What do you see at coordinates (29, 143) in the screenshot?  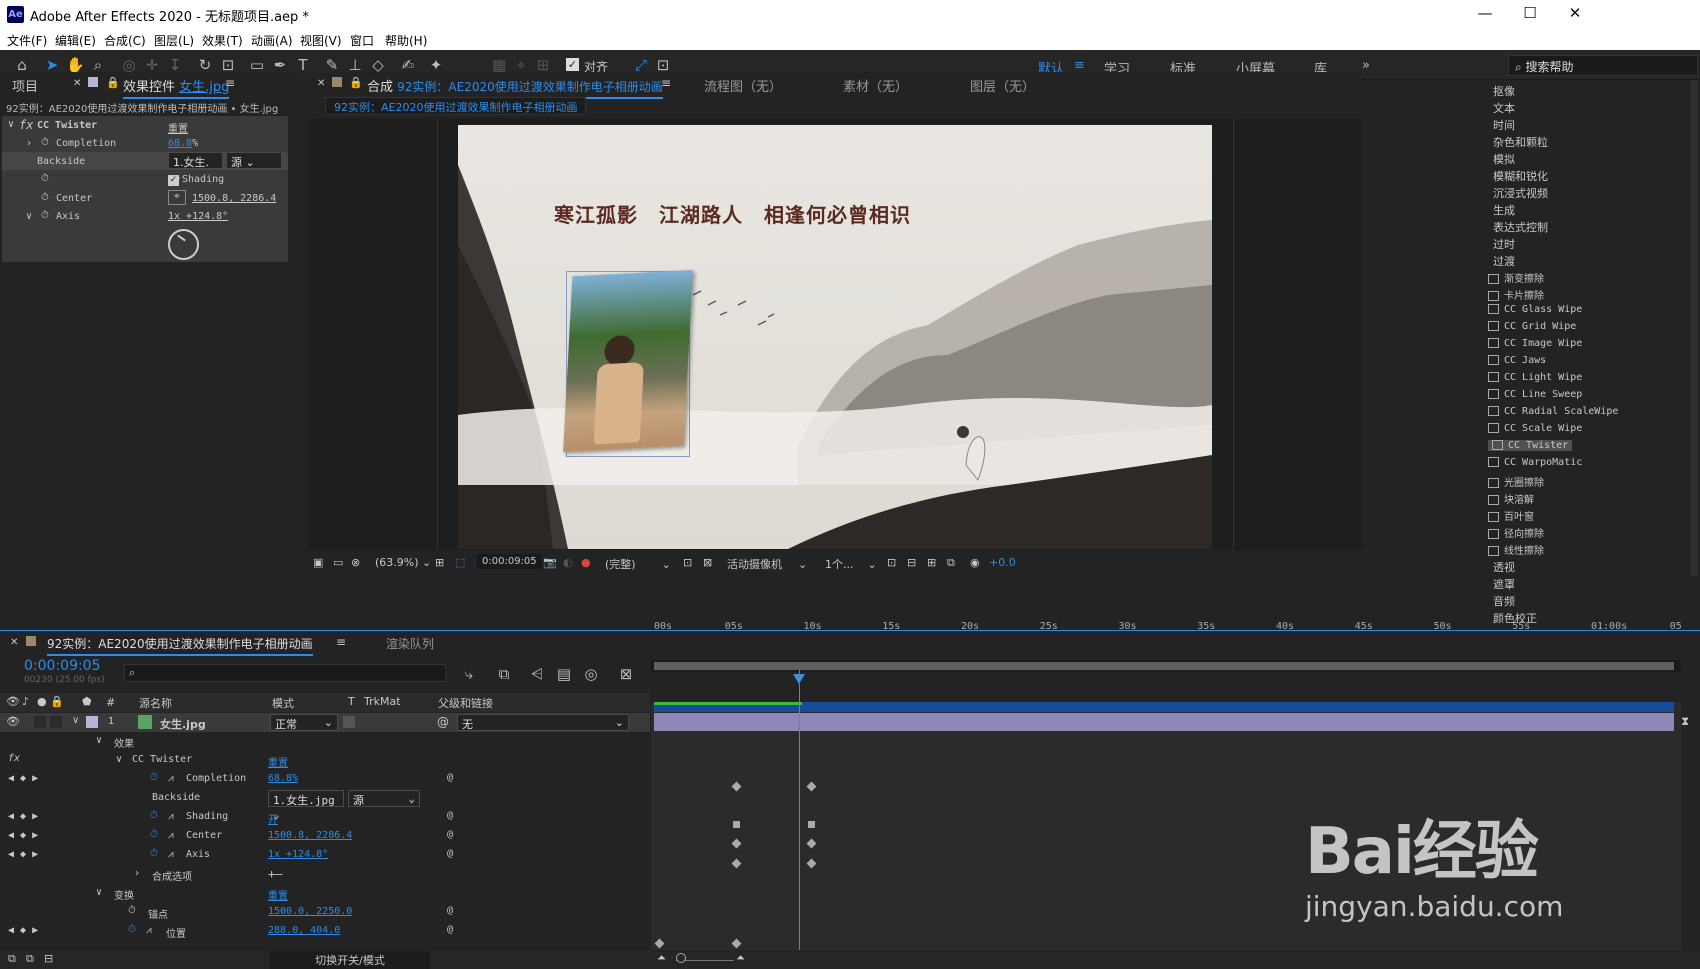 I see `expand-completion-icon: ›` at bounding box center [29, 143].